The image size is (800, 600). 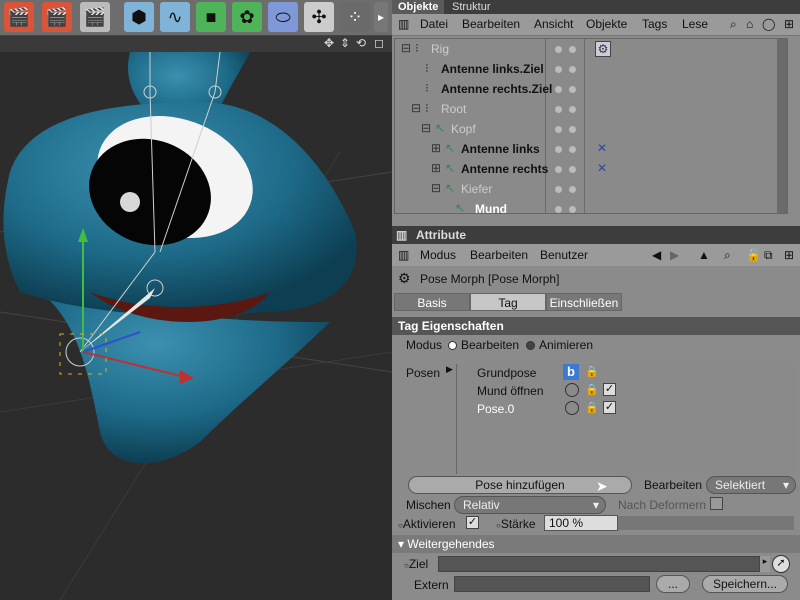 I want to click on tree-row-kopf: ⊟ ↖ Kopf, so click(x=591, y=129).